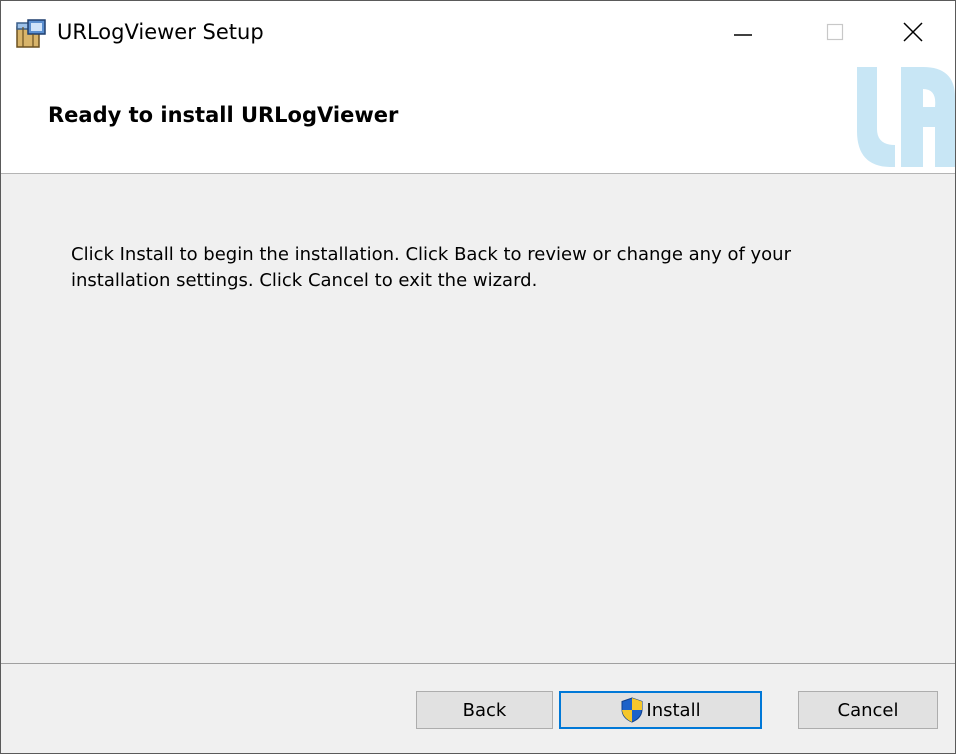  Describe the element at coordinates (223, 115) in the screenshot. I see `page-title: Ready to install URLogViewer` at that location.